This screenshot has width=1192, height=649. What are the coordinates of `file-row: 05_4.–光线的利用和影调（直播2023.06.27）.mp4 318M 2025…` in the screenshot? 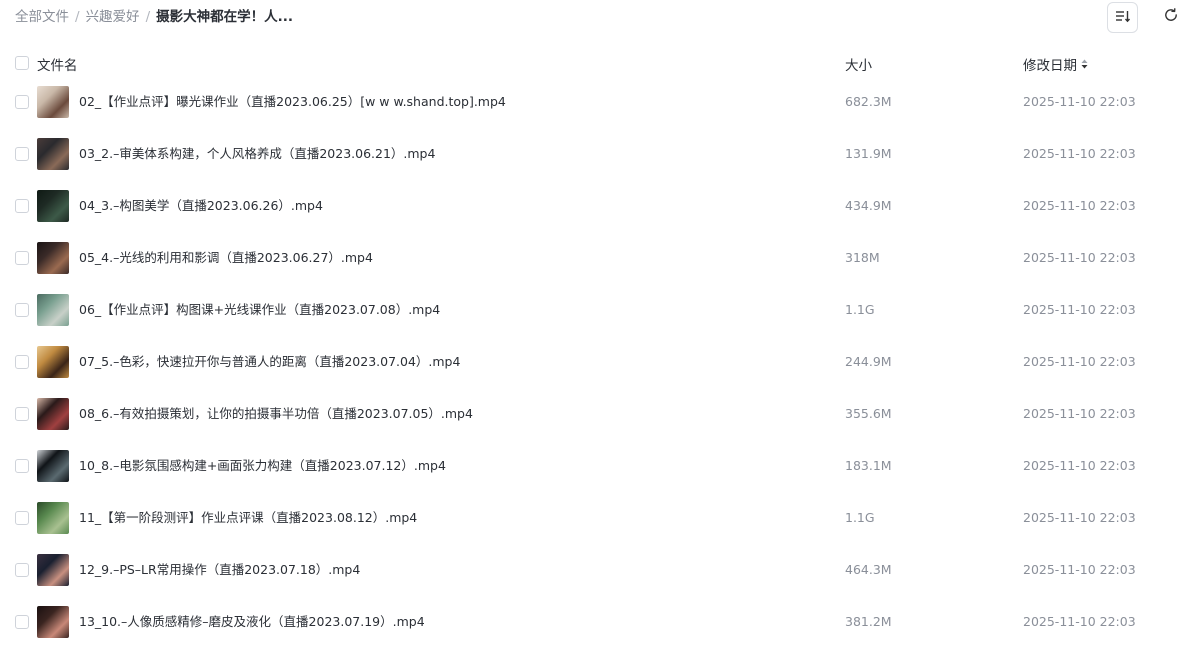 It's located at (596, 258).